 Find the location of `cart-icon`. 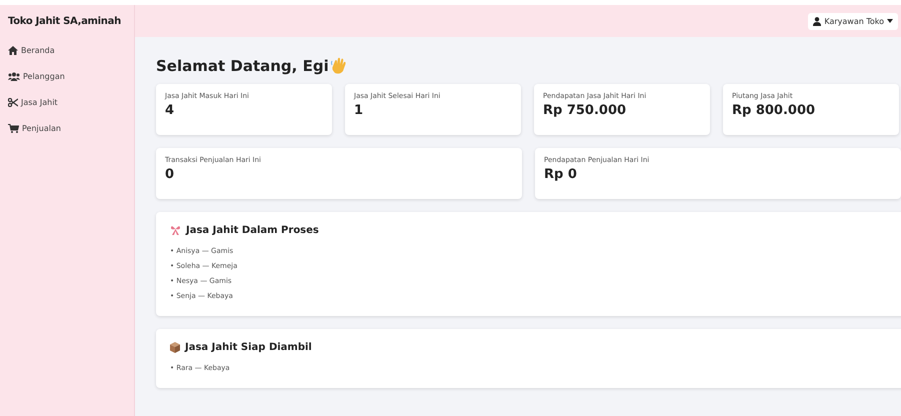

cart-icon is located at coordinates (13, 128).